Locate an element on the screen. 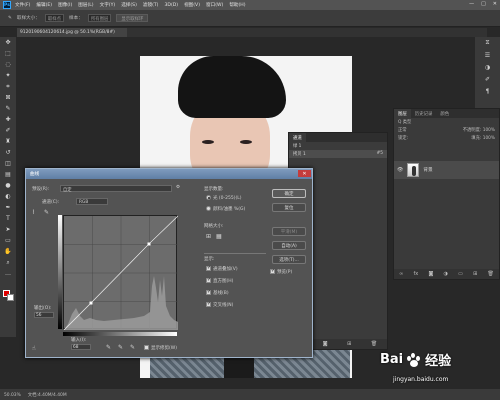 This screenshot has height=400, width=500. path-select-tool-icon: ➤ is located at coordinates (8, 229).